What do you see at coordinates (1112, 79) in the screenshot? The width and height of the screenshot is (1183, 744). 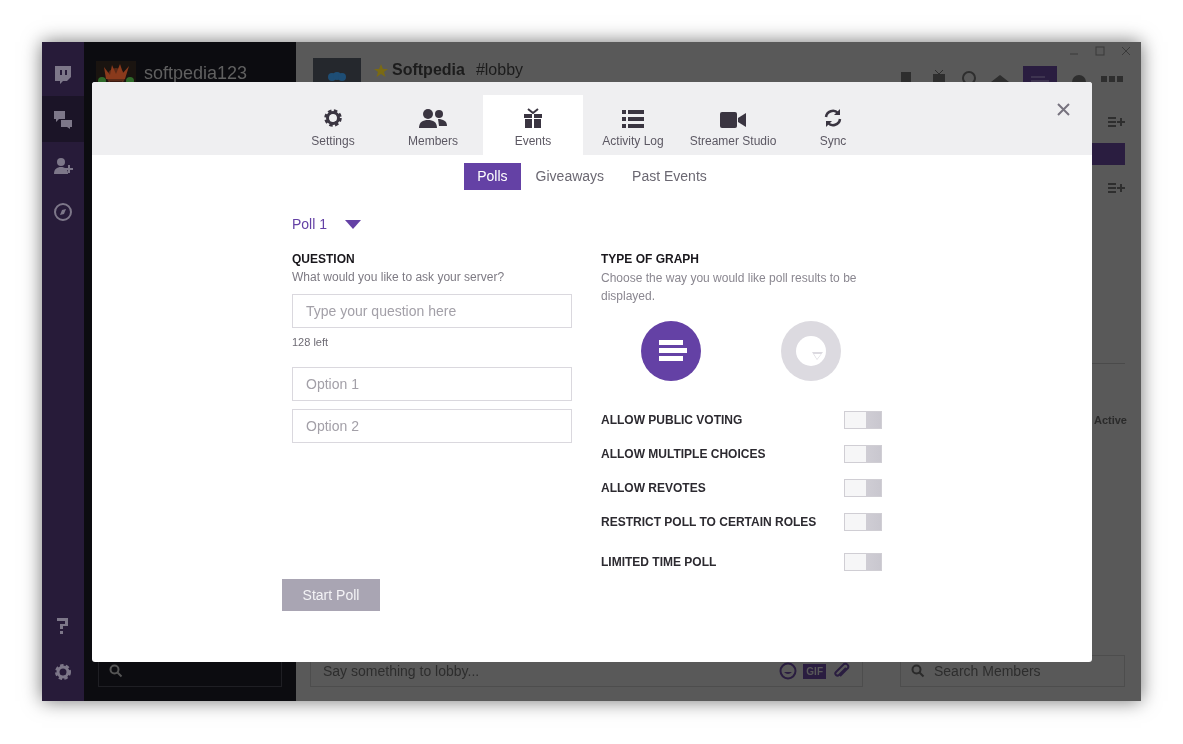 I see `more-icon` at bounding box center [1112, 79].